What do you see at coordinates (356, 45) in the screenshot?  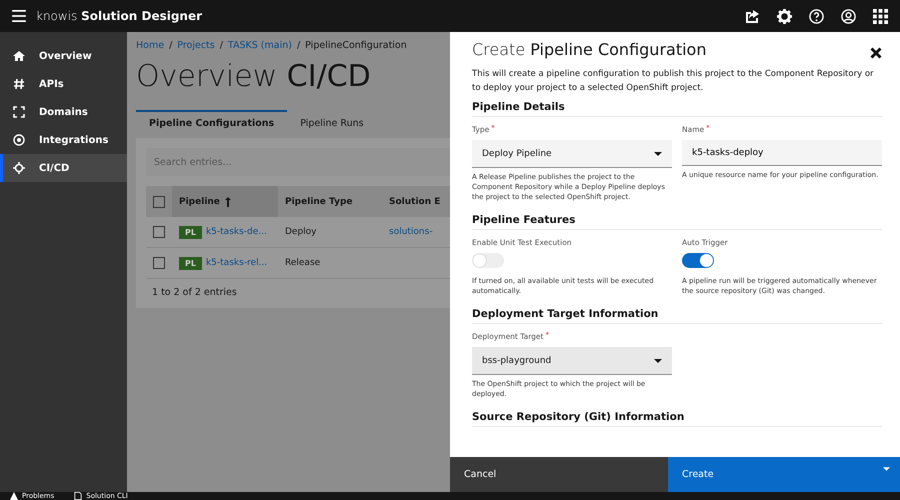 I see `breadcrumb-current: PipelineConfiguration` at bounding box center [356, 45].